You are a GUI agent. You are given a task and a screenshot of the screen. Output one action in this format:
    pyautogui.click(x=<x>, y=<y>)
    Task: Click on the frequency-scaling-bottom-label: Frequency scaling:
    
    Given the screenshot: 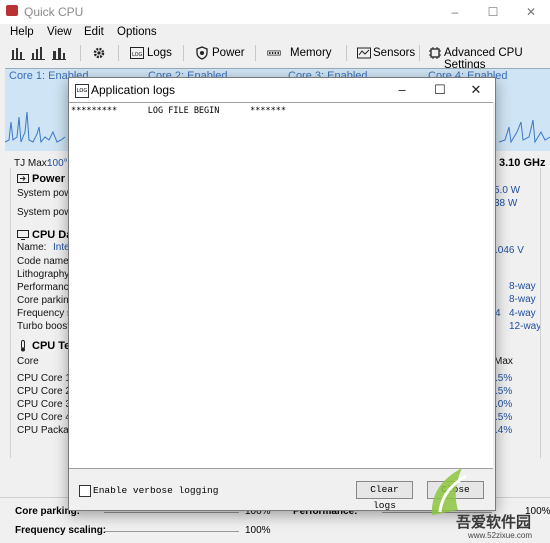 What is the action you would take?
    pyautogui.click(x=61, y=530)
    